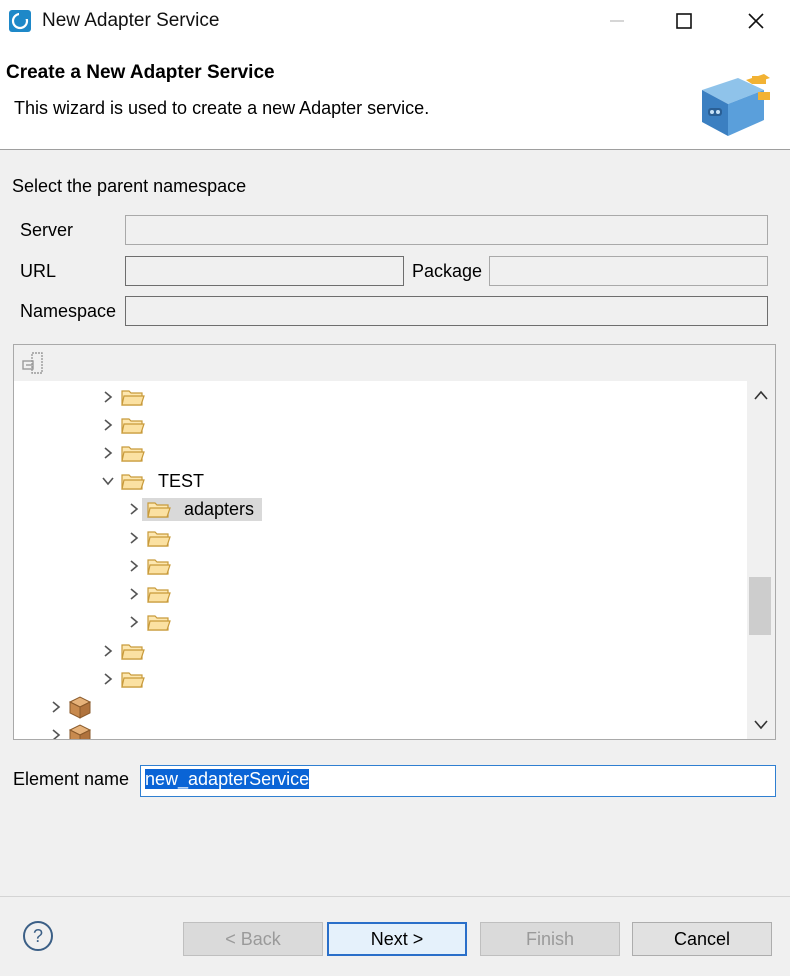  What do you see at coordinates (219, 508) in the screenshot?
I see `tree-node-label: adapters` at bounding box center [219, 508].